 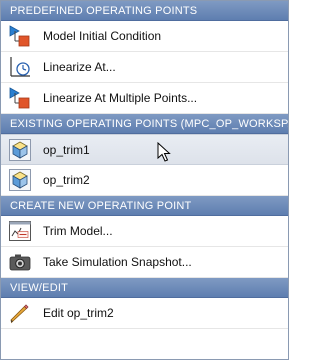 What do you see at coordinates (144, 313) in the screenshot?
I see `menu-item-edit-op-trim2: Edit op_trim2` at bounding box center [144, 313].